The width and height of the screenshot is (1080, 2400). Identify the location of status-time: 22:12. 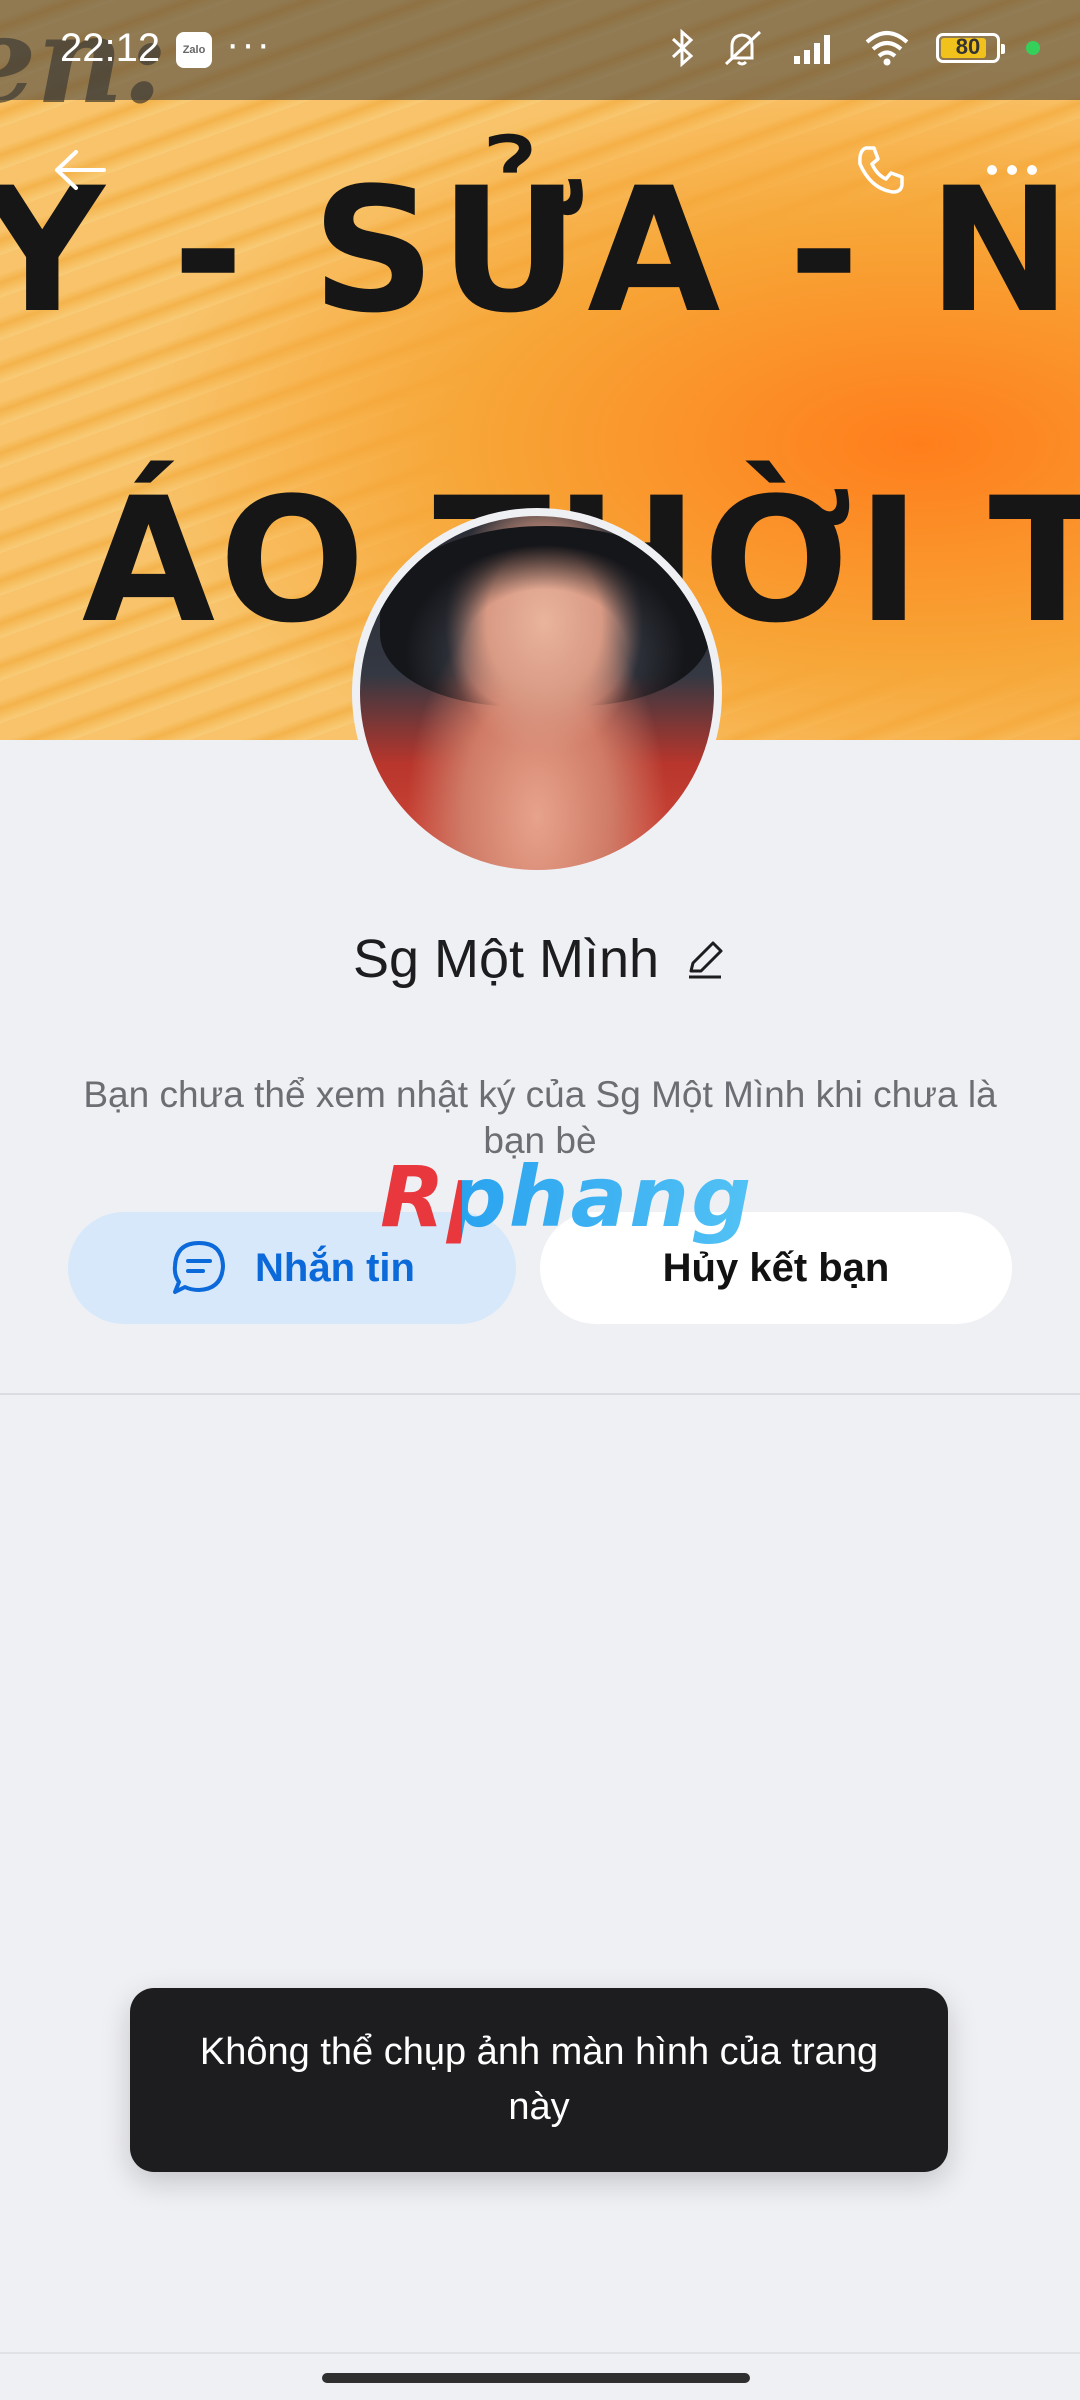
(110, 48).